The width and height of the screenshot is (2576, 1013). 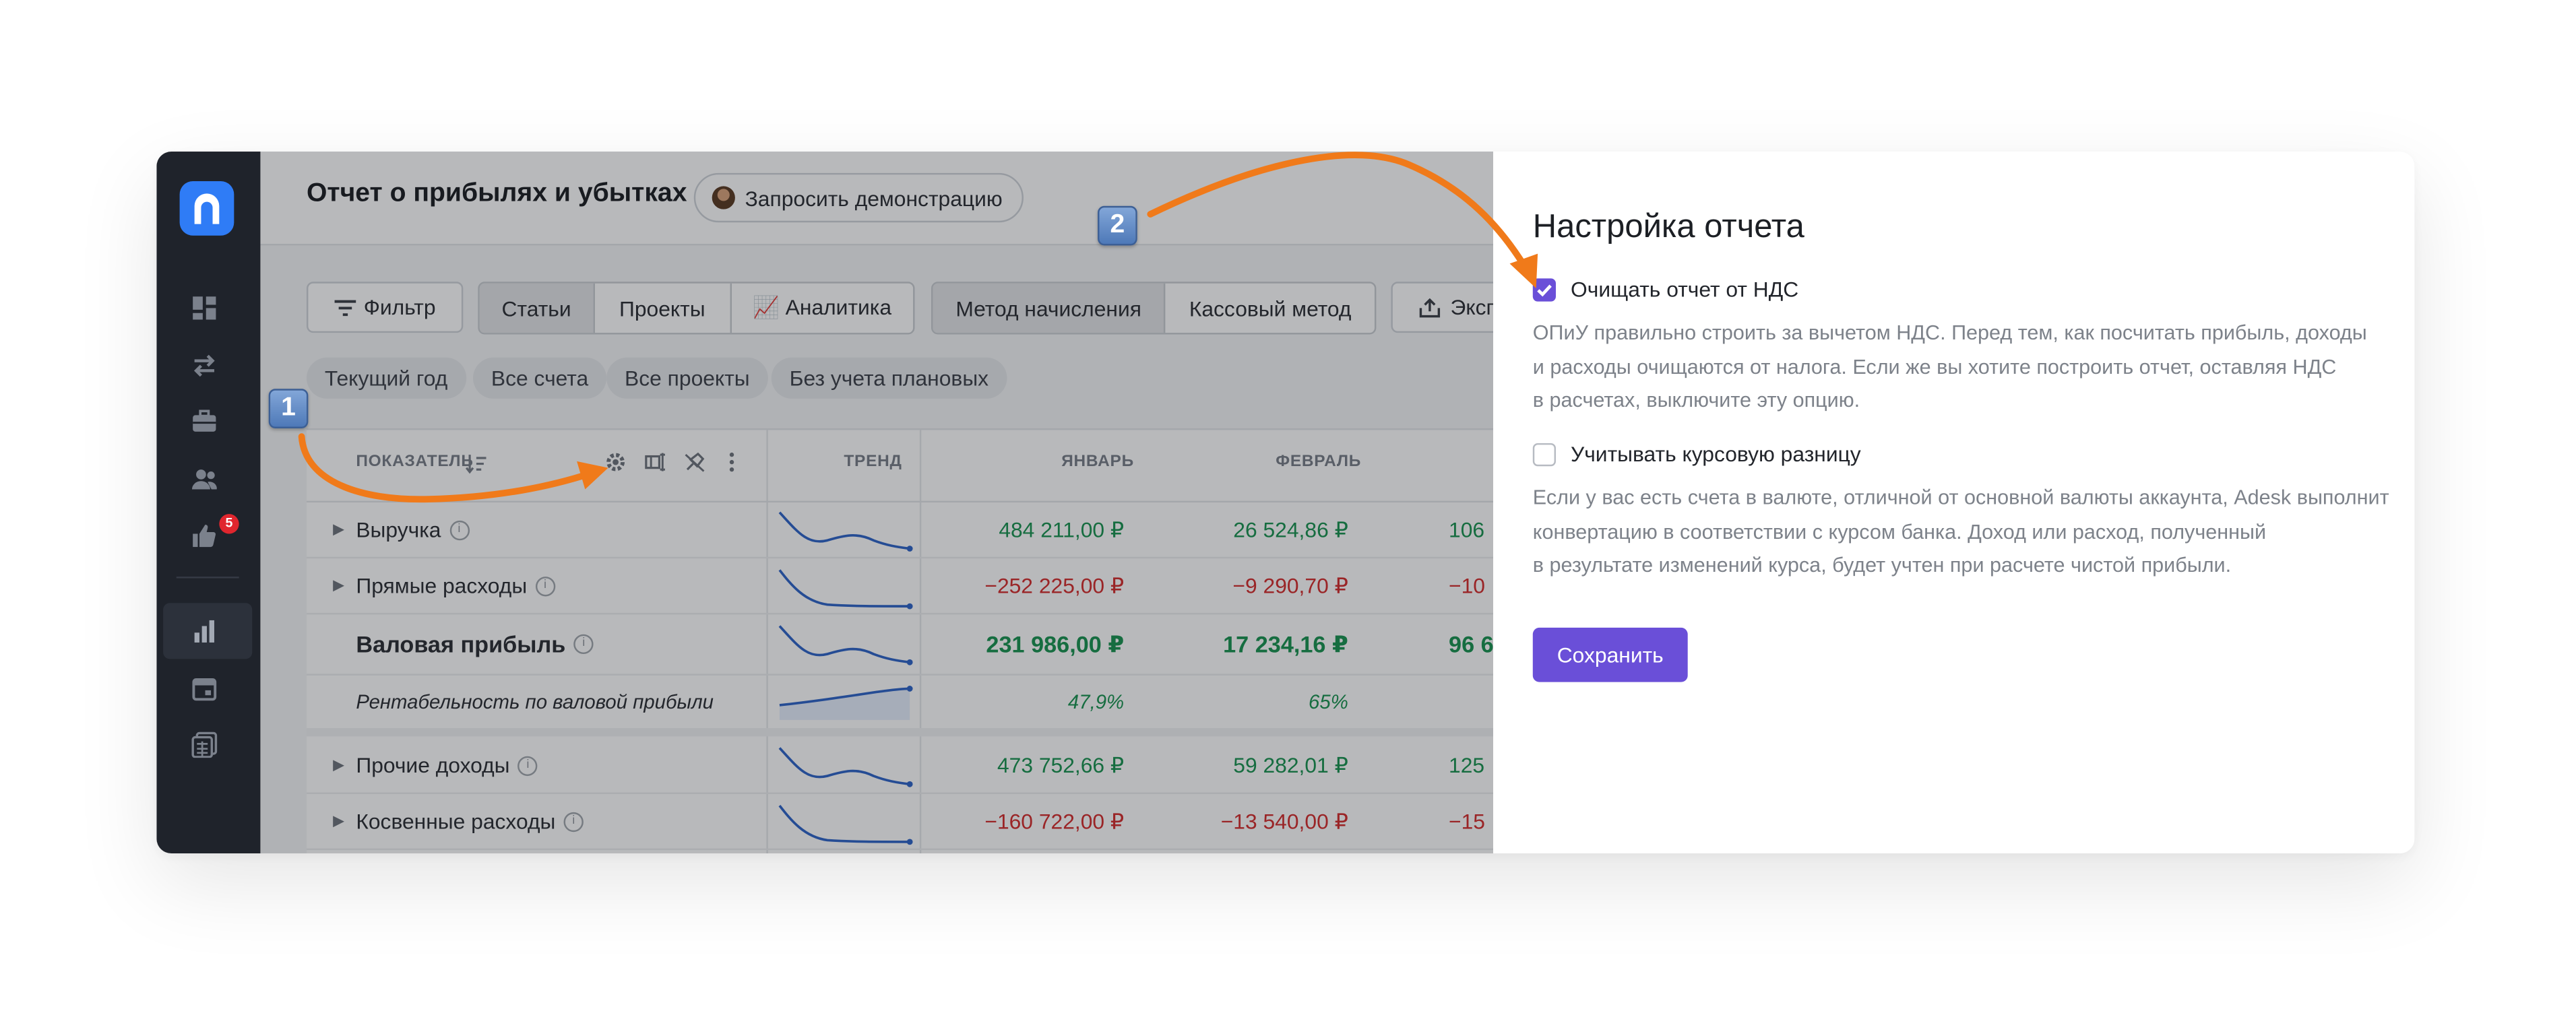 What do you see at coordinates (1117, 225) in the screenshot?
I see `step-marker-2: 2` at bounding box center [1117, 225].